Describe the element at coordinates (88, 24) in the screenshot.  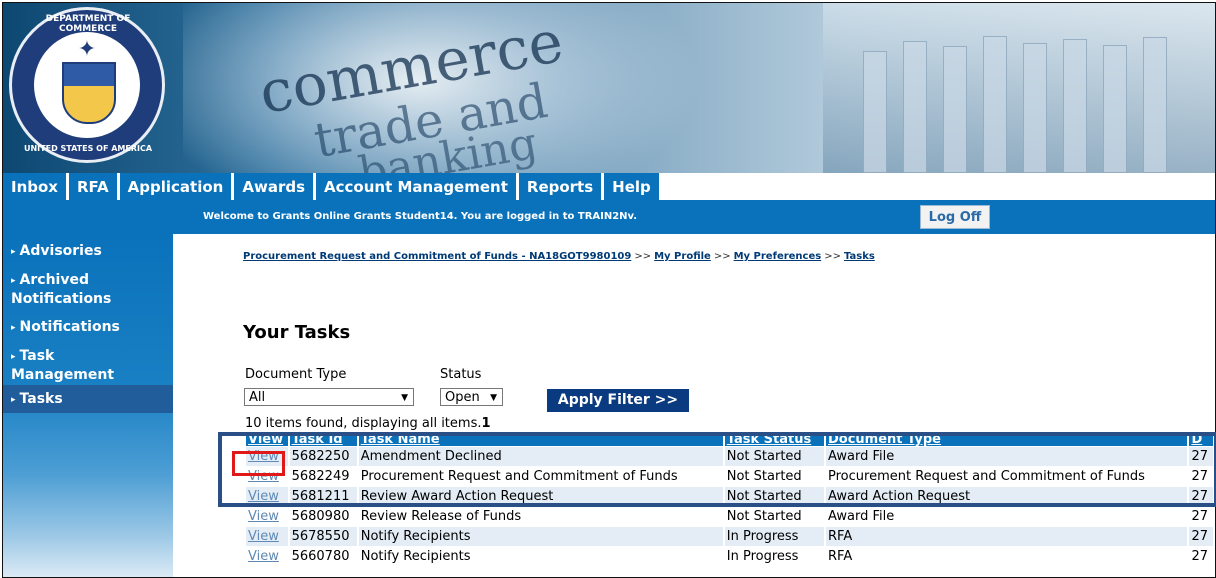
I see `seal-top-text: DEPARTMENT OF COMMERCE` at that location.